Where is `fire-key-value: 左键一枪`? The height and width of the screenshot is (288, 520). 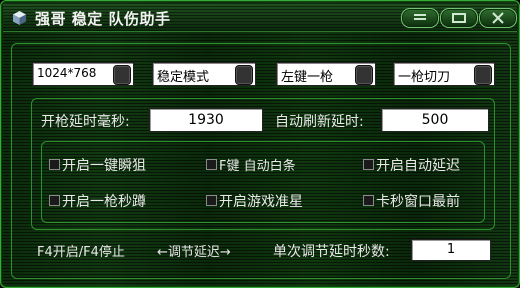
fire-key-value: 左键一枪 is located at coordinates (307, 77).